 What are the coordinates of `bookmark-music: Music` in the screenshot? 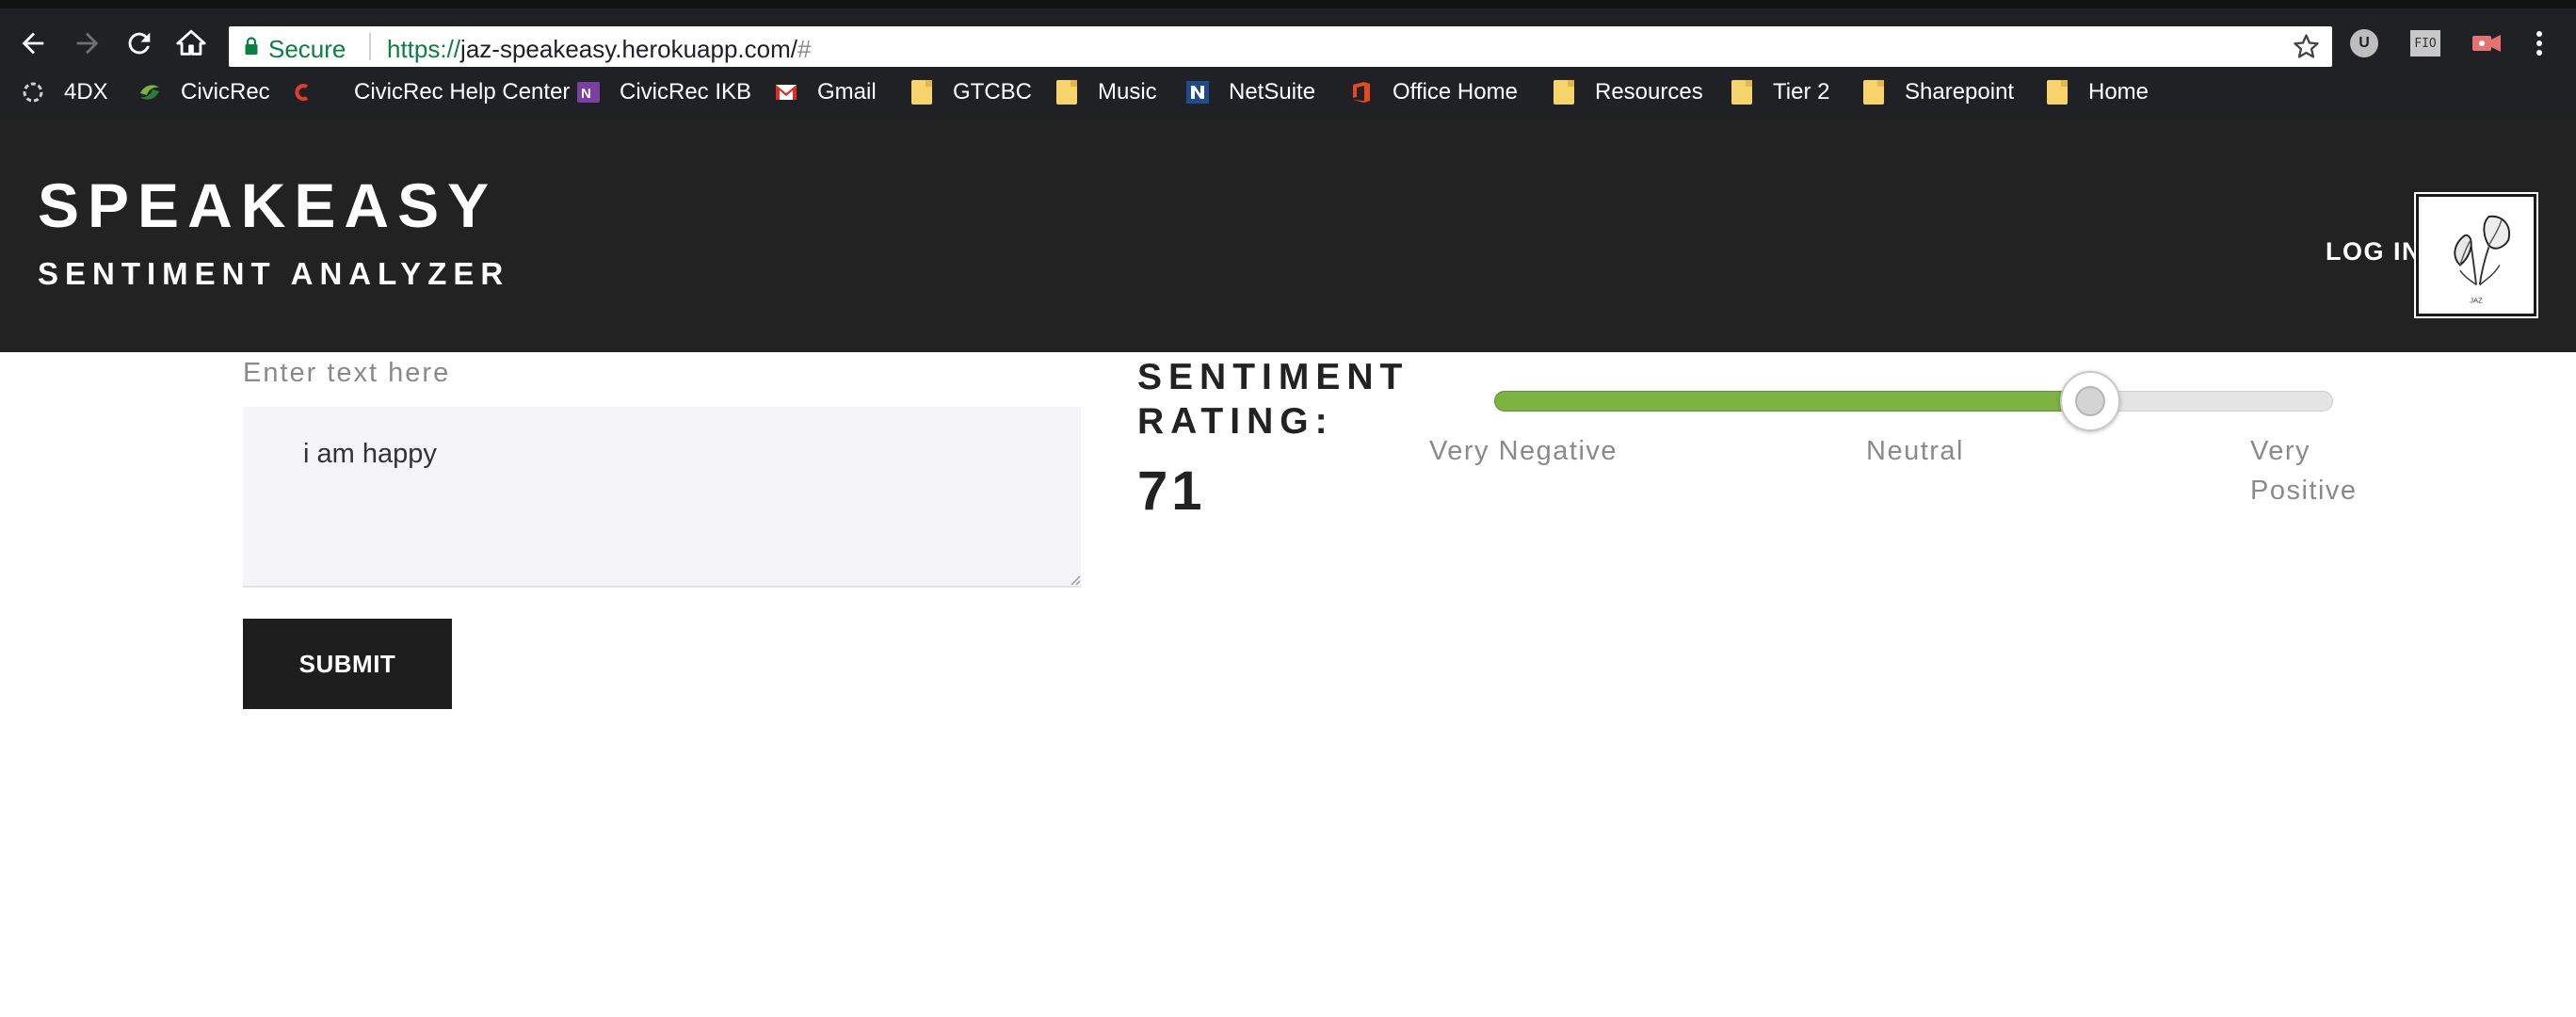 It's located at (1106, 92).